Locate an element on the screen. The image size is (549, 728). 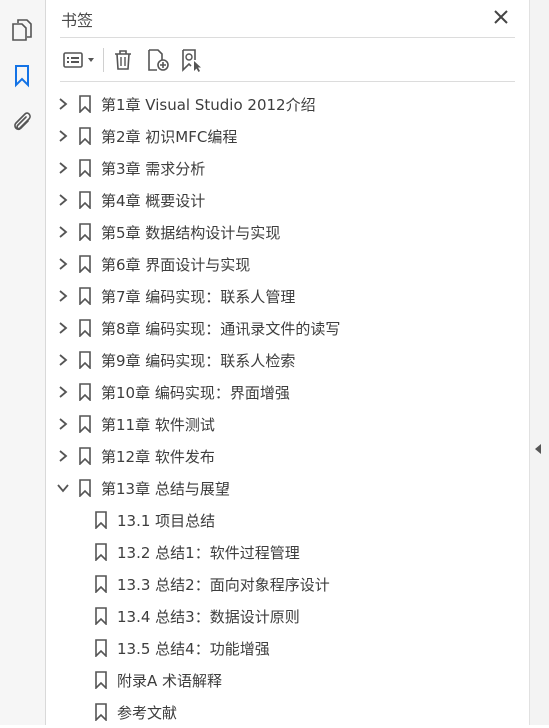
bookmark-chapter-item: 第1章 Visual Studio 2012介绍 is located at coordinates (287, 104).